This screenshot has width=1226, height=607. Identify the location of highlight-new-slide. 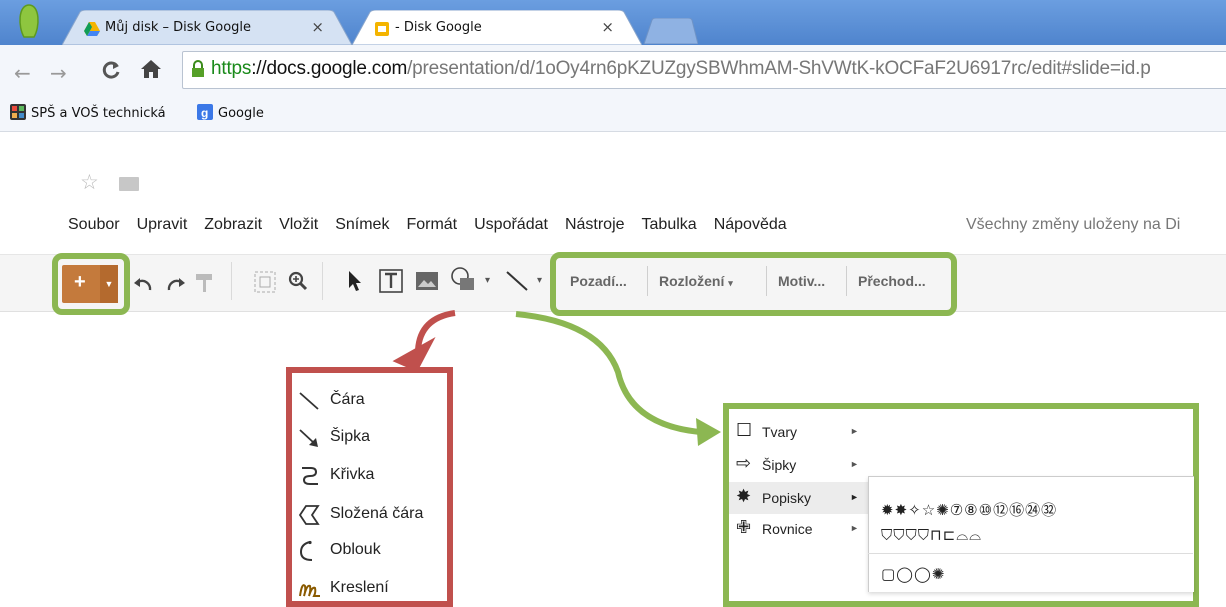
(91, 284).